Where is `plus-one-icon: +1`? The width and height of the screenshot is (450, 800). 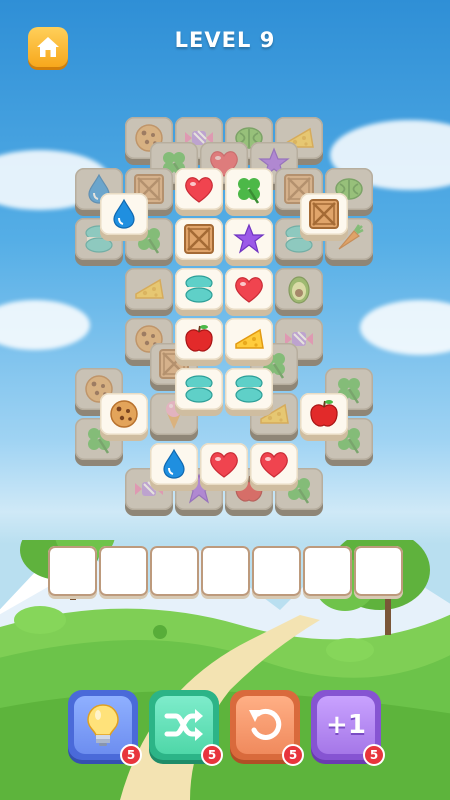 plus-one-icon: +1 is located at coordinates (346, 725).